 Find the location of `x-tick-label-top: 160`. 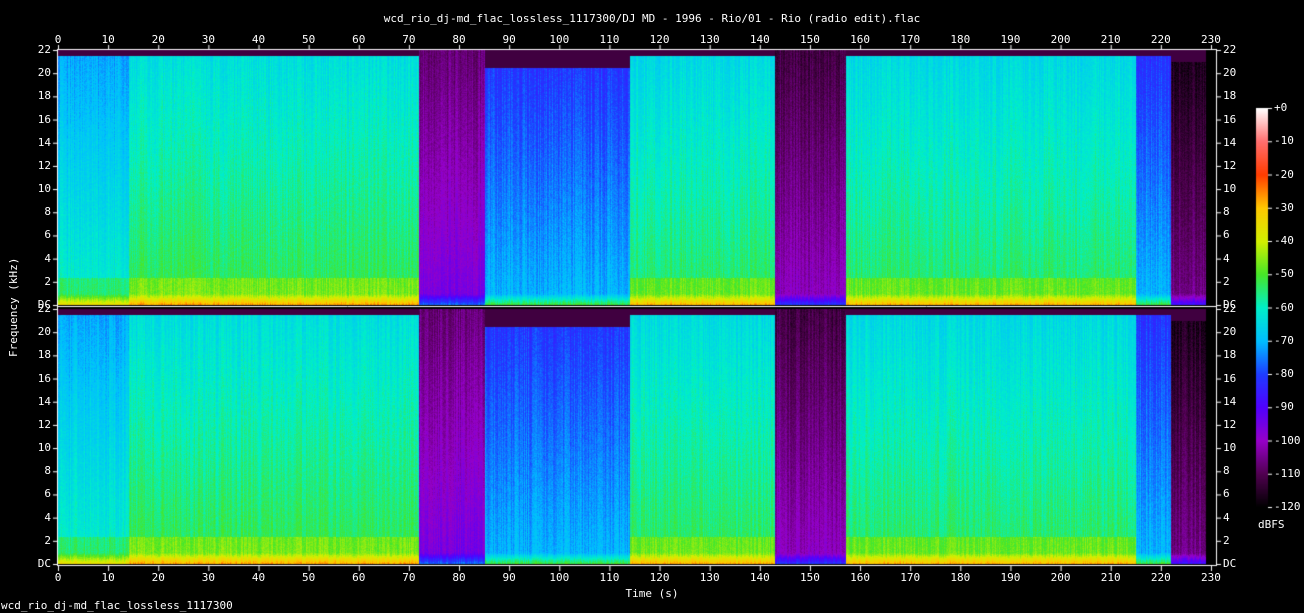

x-tick-label-top: 160 is located at coordinates (860, 39).